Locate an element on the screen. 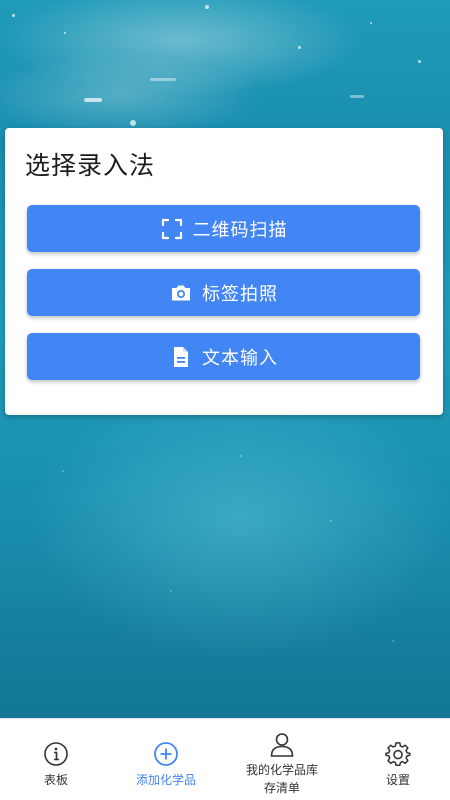 This screenshot has width=450, height=800. person-icon is located at coordinates (282, 744).